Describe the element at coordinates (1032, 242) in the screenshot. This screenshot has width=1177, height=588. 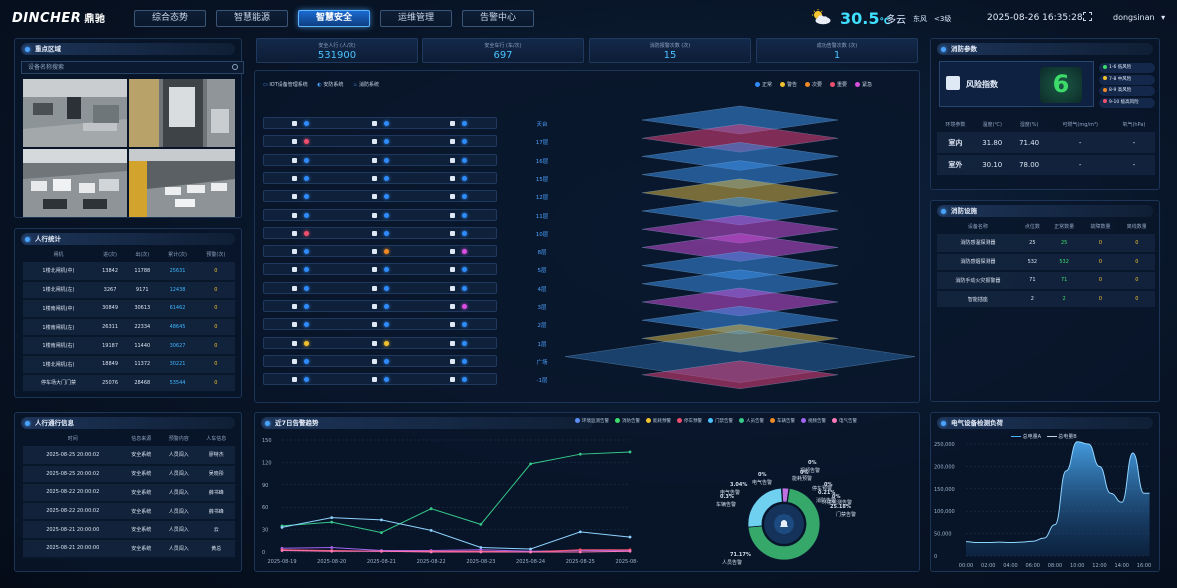
I see `table-cell: 25` at that location.